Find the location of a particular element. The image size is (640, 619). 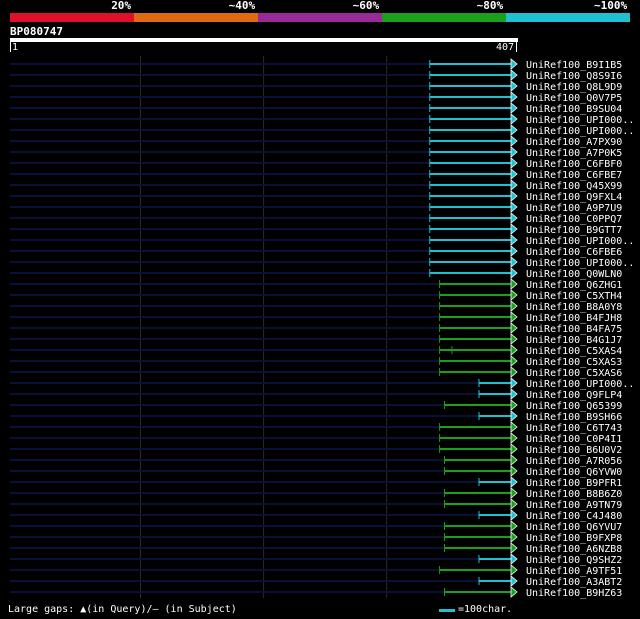

hit-label: UniRef100_B9FXP8 is located at coordinates (574, 538).